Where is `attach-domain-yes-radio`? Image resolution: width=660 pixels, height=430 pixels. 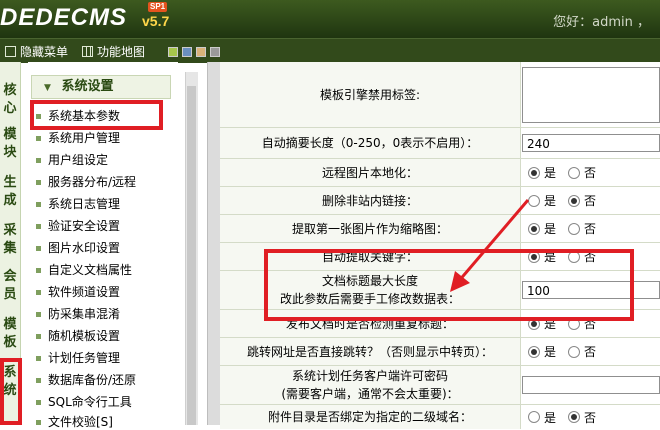 attach-domain-yes-radio is located at coordinates (534, 417).